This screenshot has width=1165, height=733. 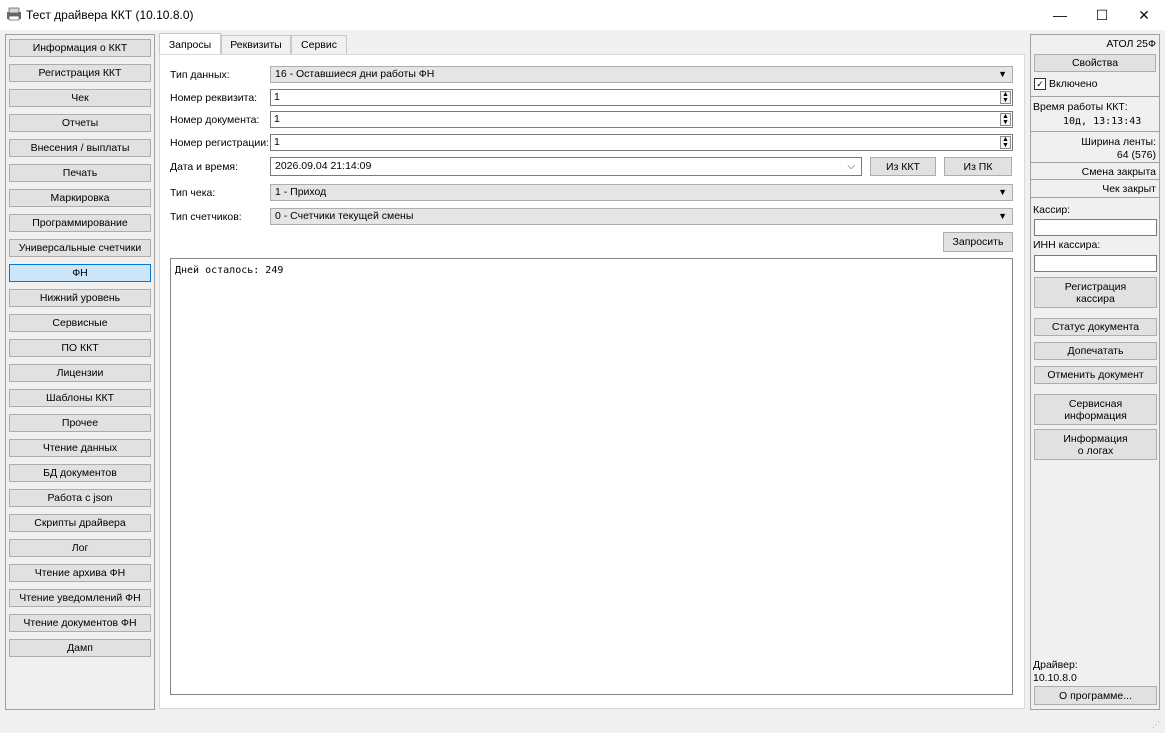 I want to click on document-status-button: Статус документа, so click(x=1095, y=327).